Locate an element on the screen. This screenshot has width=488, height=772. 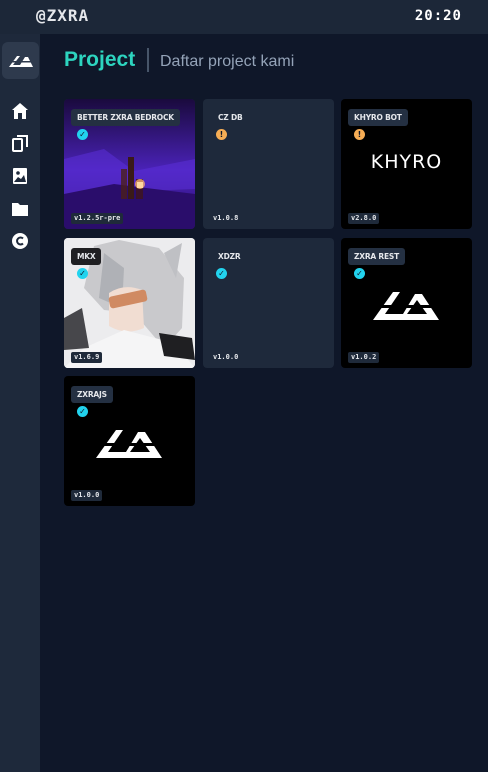
top-bar: @ZXRA 20:20 is located at coordinates (244, 17).